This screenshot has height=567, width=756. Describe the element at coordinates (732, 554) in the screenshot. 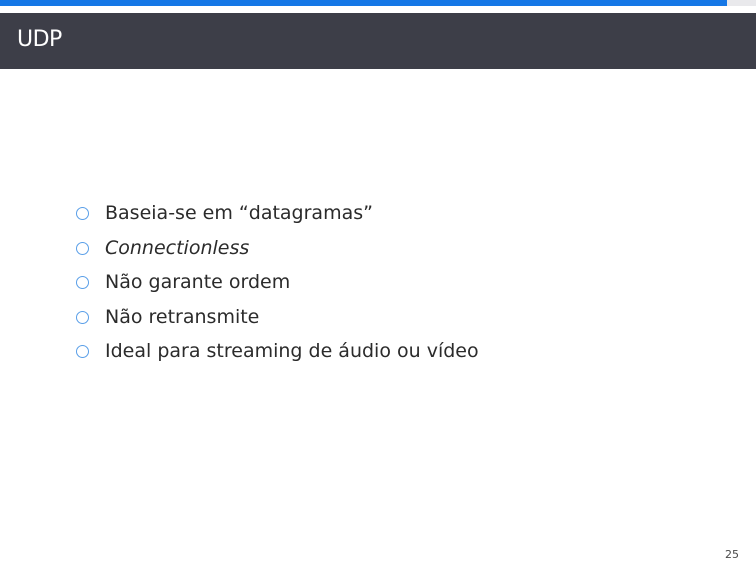

I see `page-number: 25` at that location.